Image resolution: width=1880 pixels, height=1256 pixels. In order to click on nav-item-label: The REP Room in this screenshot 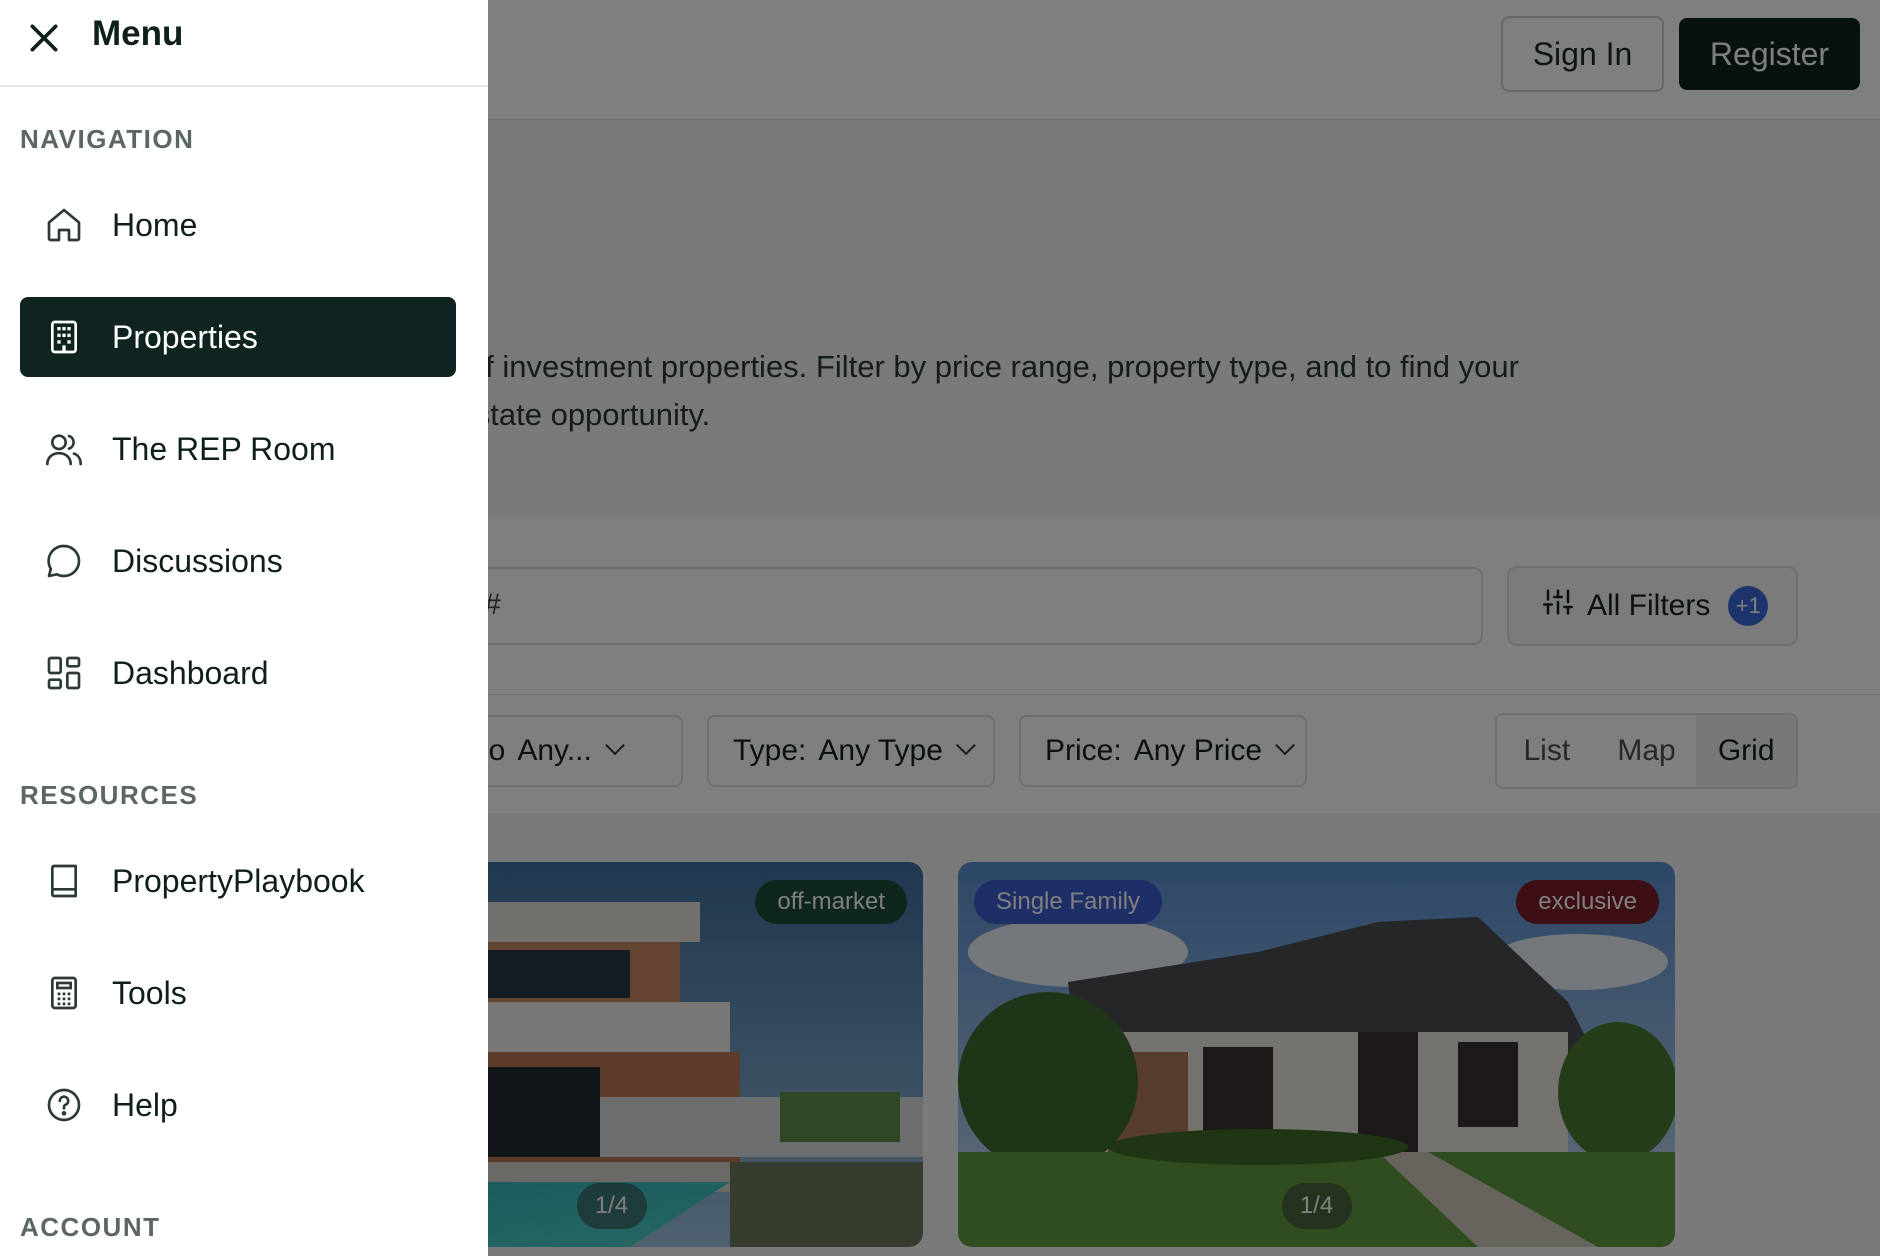, I will do `click(224, 448)`.